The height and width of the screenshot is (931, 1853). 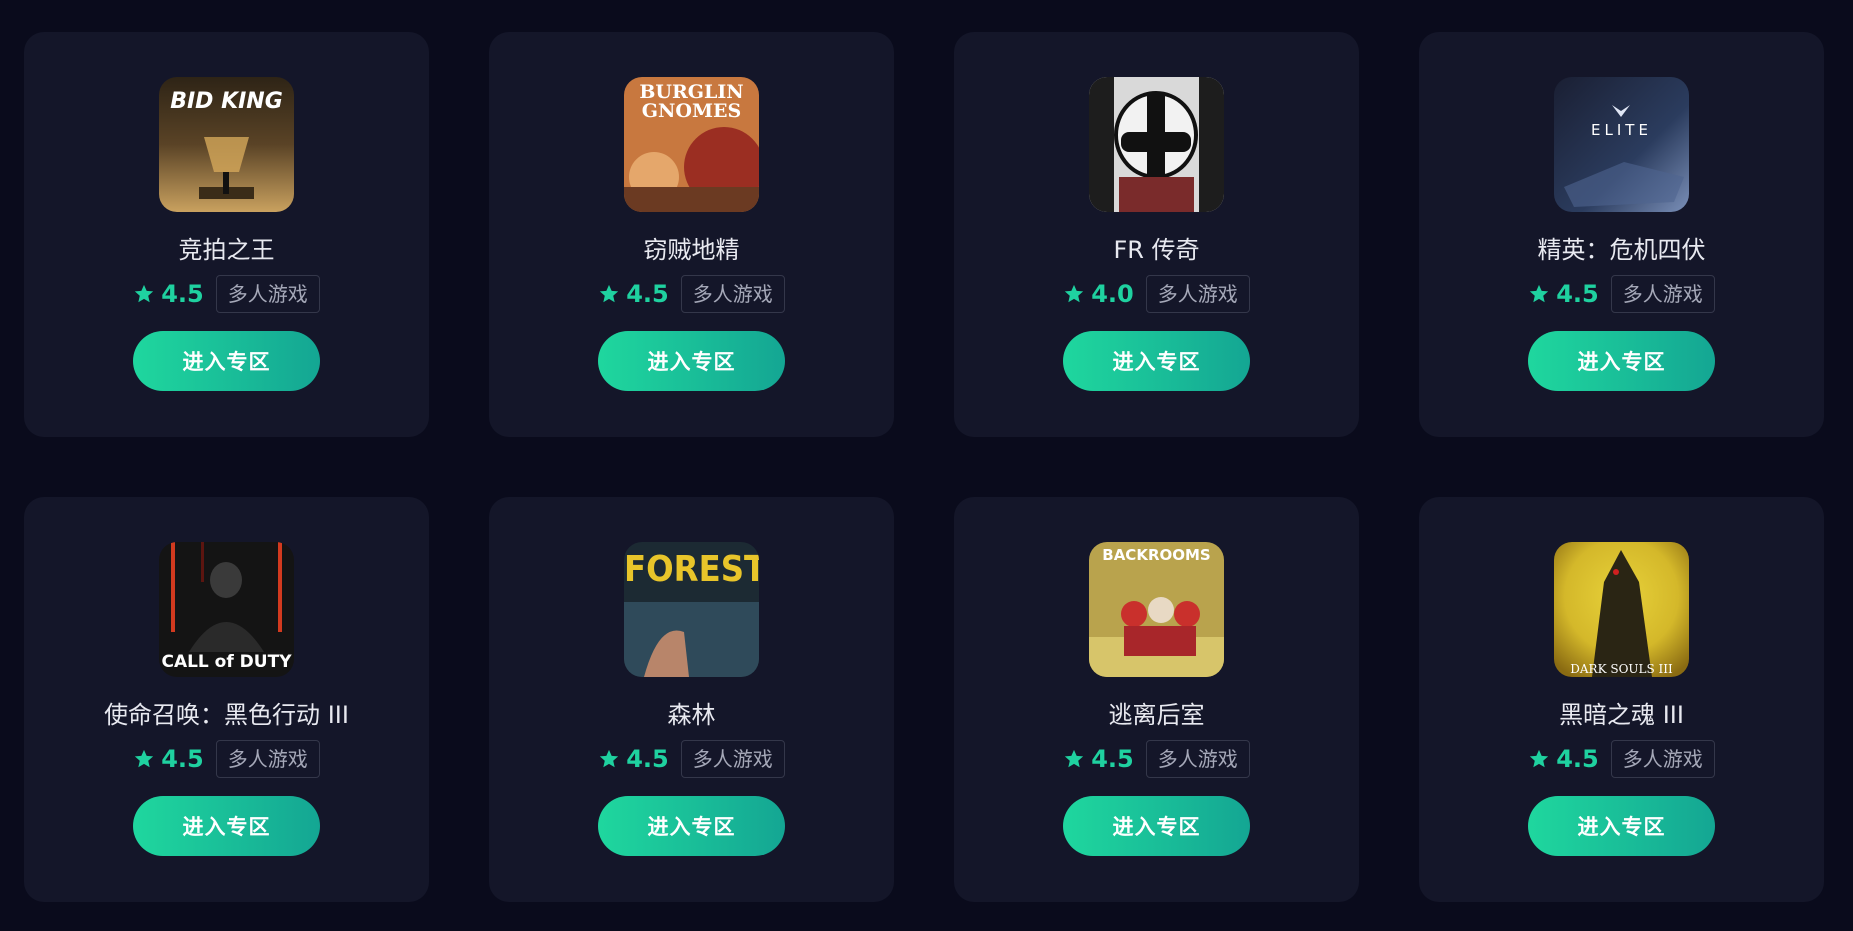 I want to click on game-rating: 4.0, so click(x=1098, y=294).